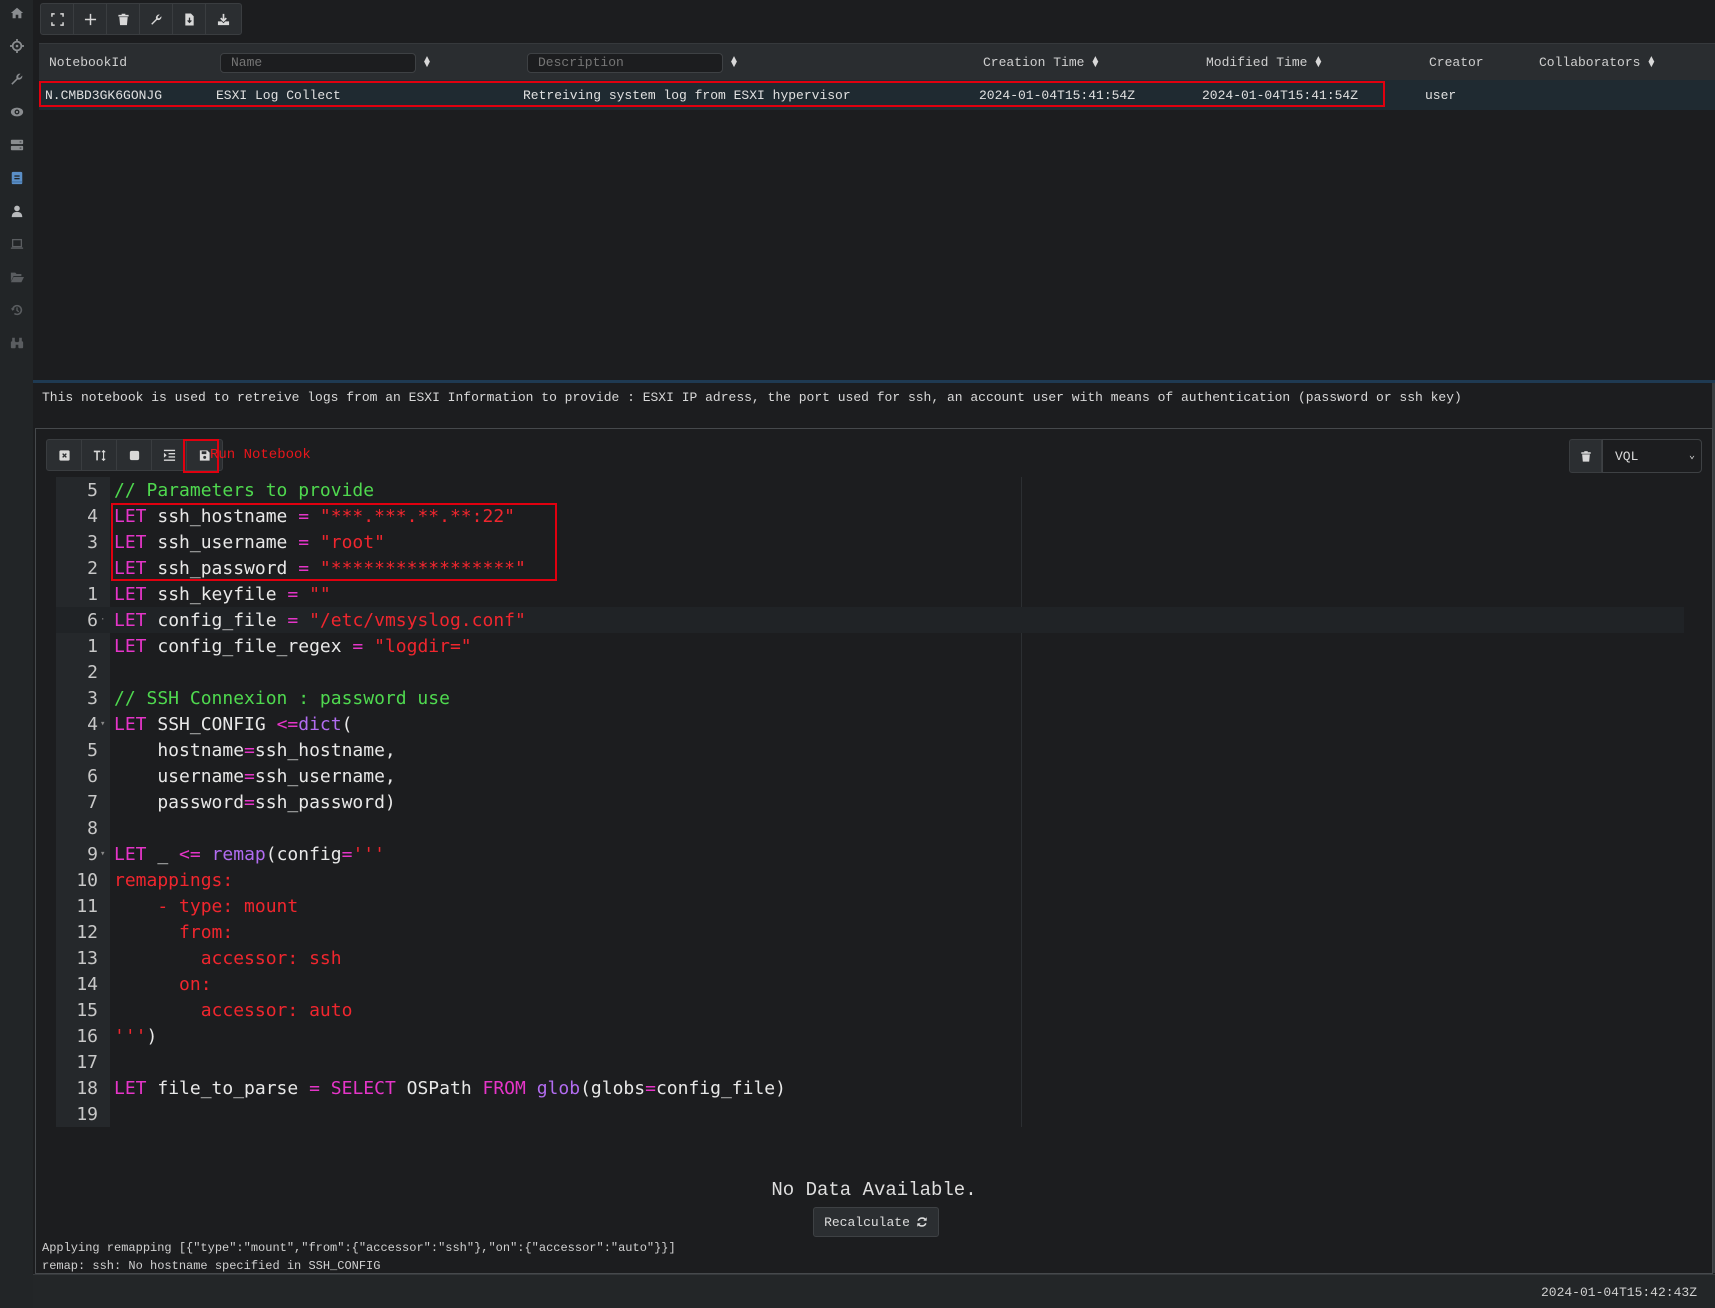  What do you see at coordinates (206, 906) in the screenshot?
I see `code-token: - type: mount` at bounding box center [206, 906].